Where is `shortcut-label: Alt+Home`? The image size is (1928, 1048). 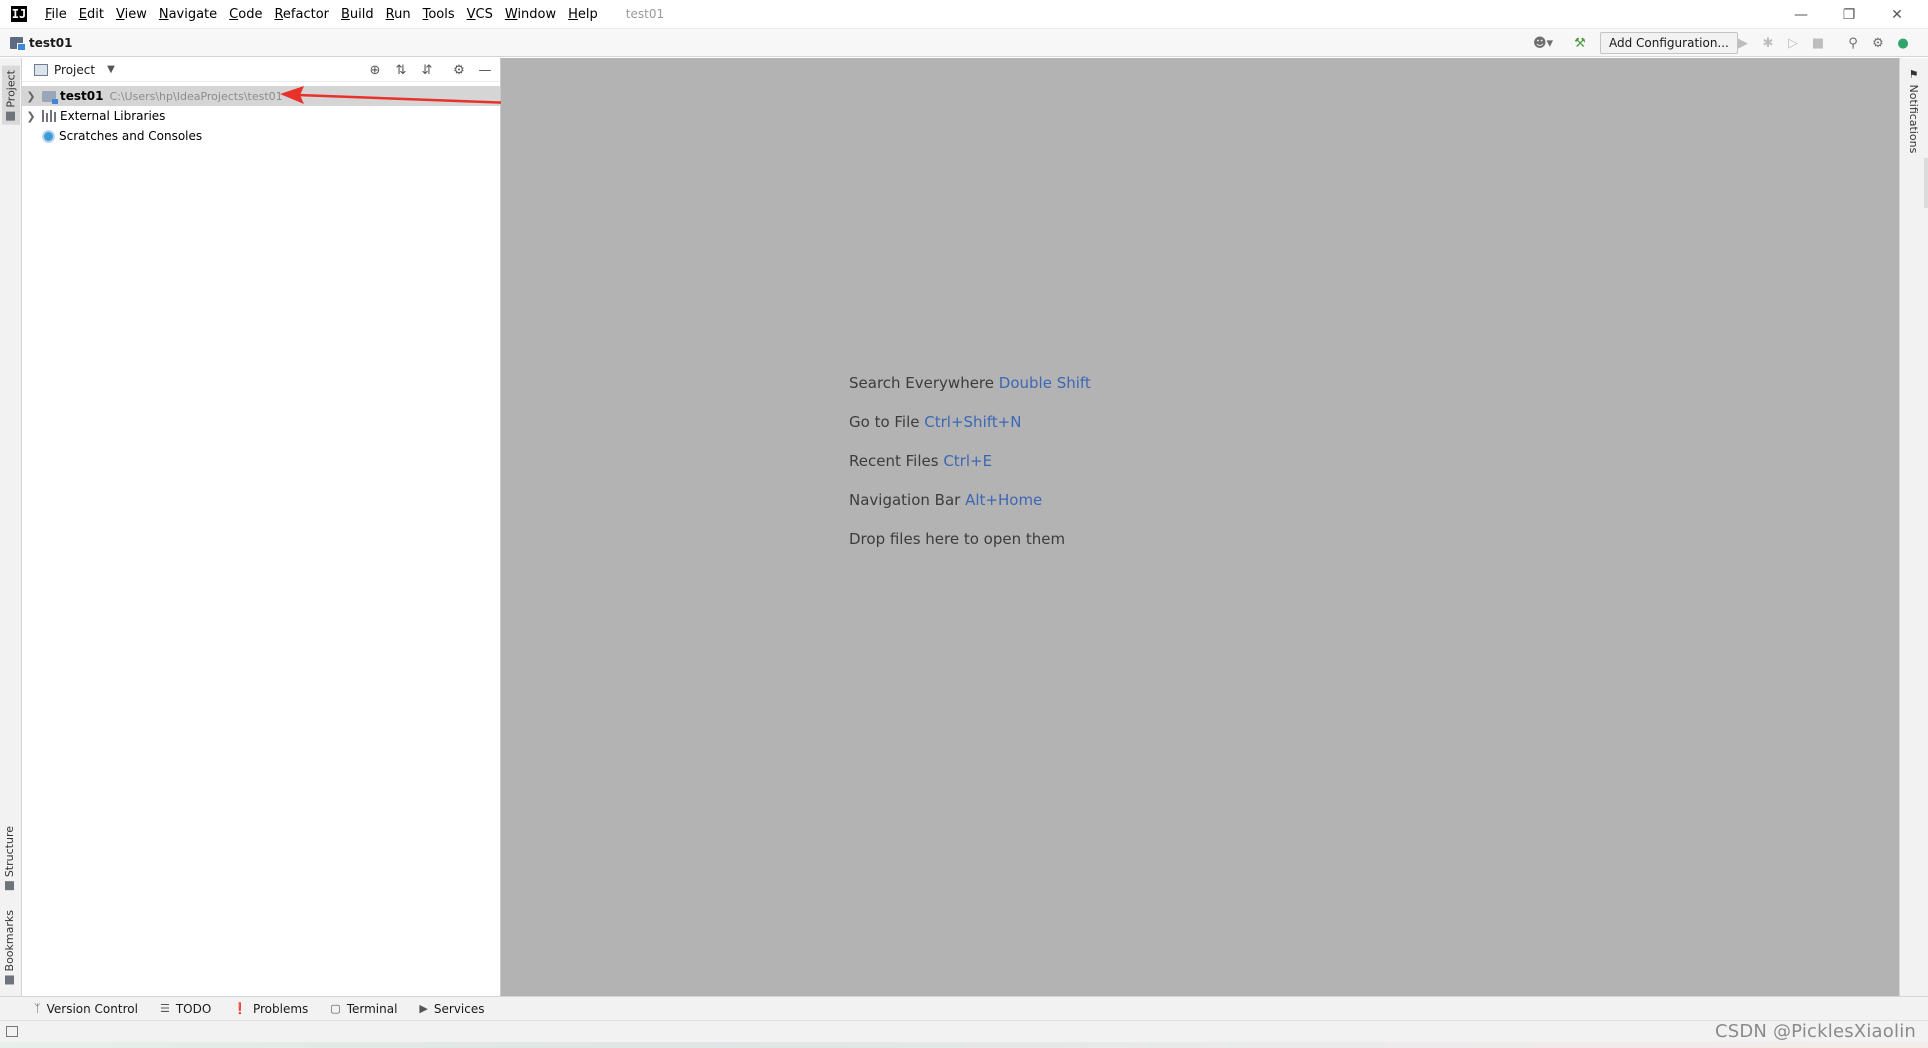 shortcut-label: Alt+Home is located at coordinates (1004, 500).